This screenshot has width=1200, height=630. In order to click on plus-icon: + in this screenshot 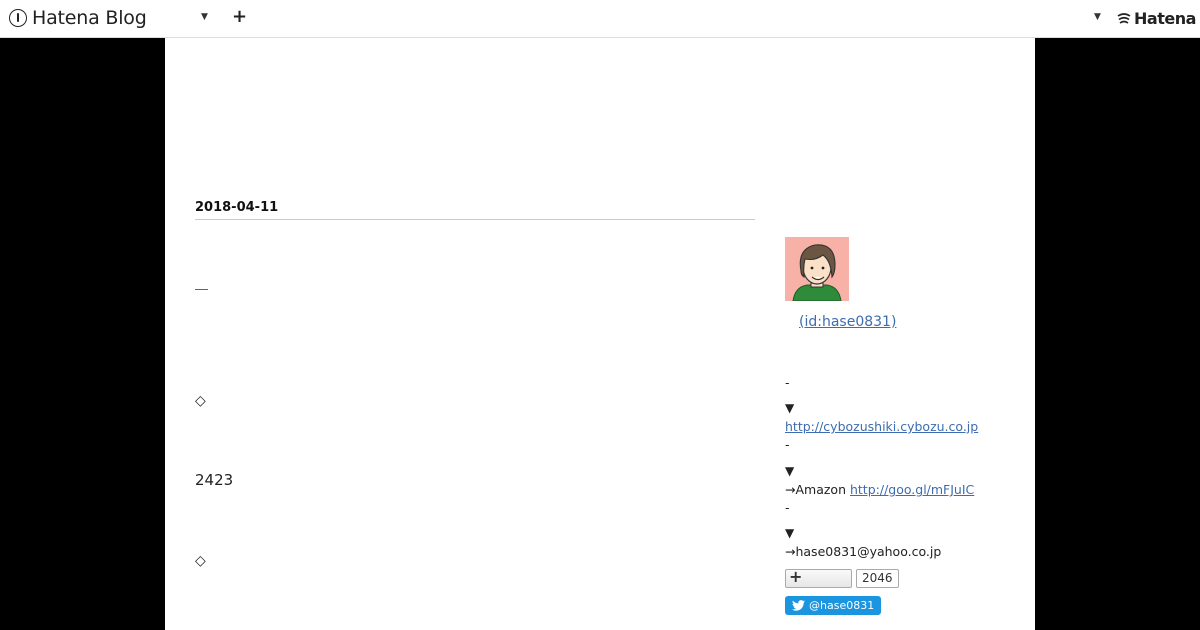, I will do `click(796, 576)`.